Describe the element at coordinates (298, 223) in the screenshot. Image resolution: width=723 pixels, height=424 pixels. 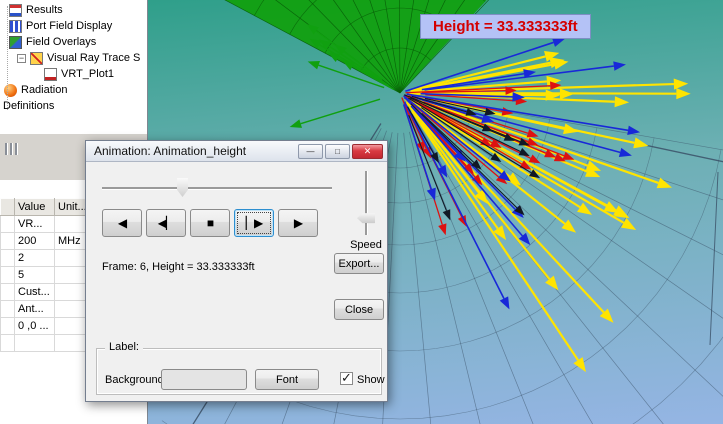
I see `next-button: ▶` at that location.